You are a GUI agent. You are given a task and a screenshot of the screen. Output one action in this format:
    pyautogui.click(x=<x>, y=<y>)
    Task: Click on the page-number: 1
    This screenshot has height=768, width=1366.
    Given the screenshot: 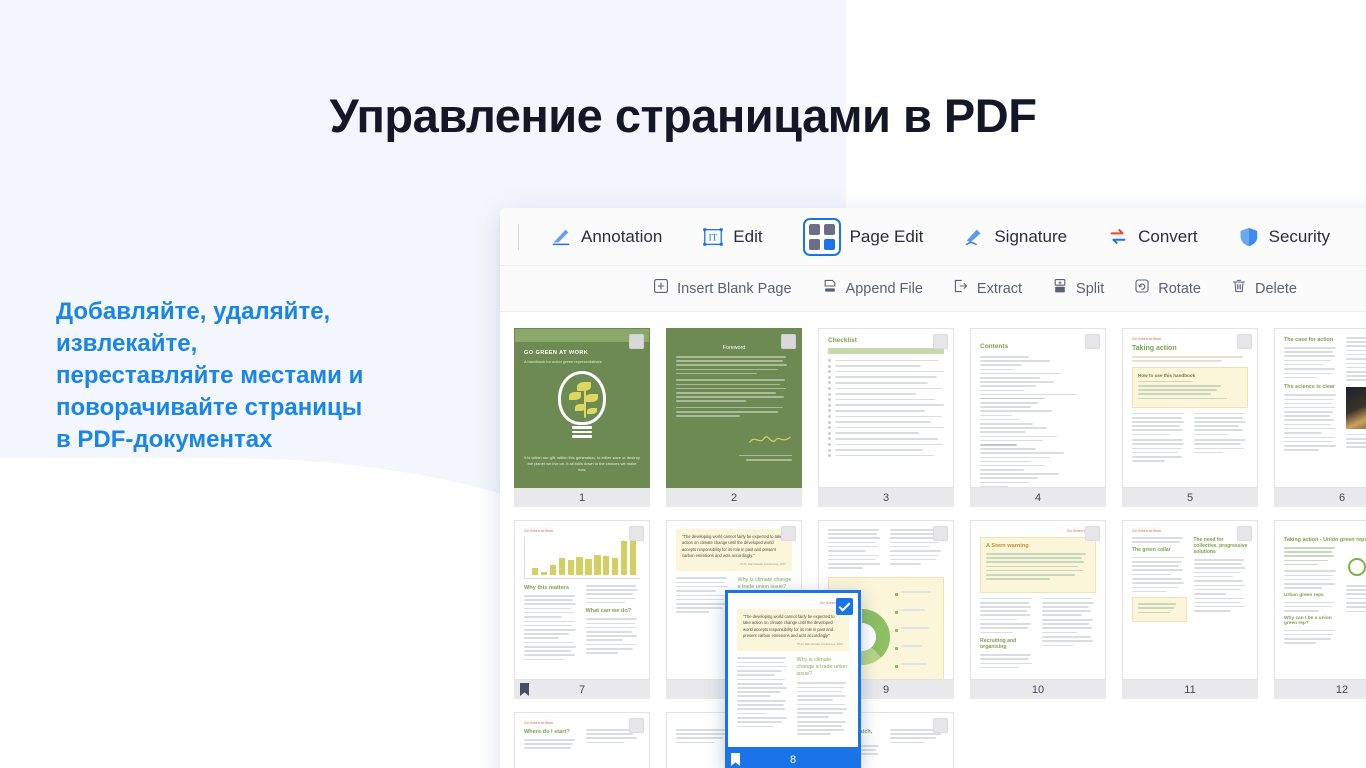 What is the action you would take?
    pyautogui.click(x=582, y=497)
    